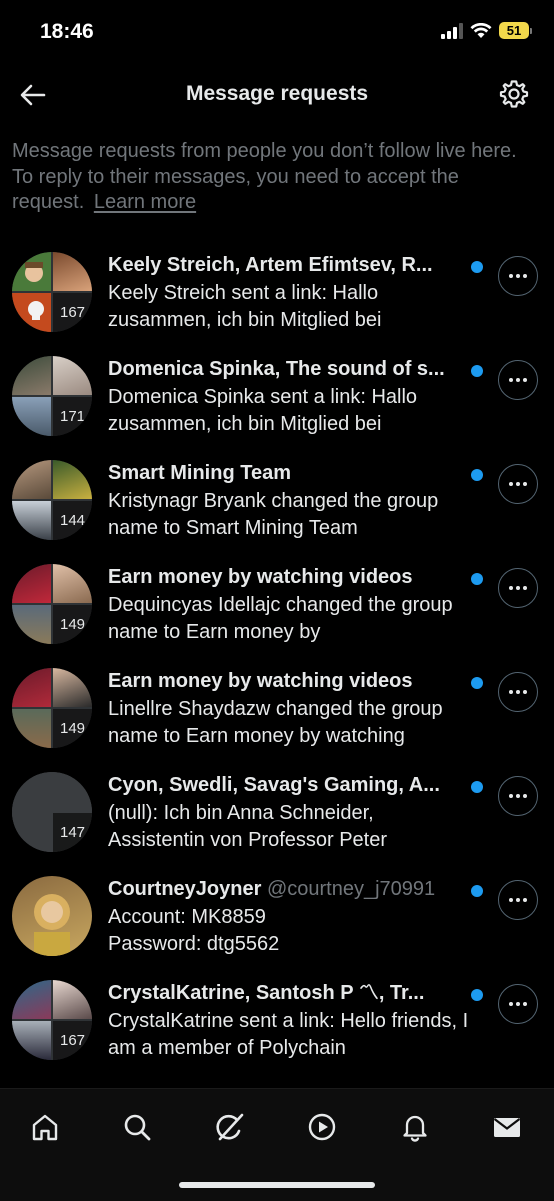  What do you see at coordinates (415, 1127) in the screenshot?
I see `nav-notifications` at bounding box center [415, 1127].